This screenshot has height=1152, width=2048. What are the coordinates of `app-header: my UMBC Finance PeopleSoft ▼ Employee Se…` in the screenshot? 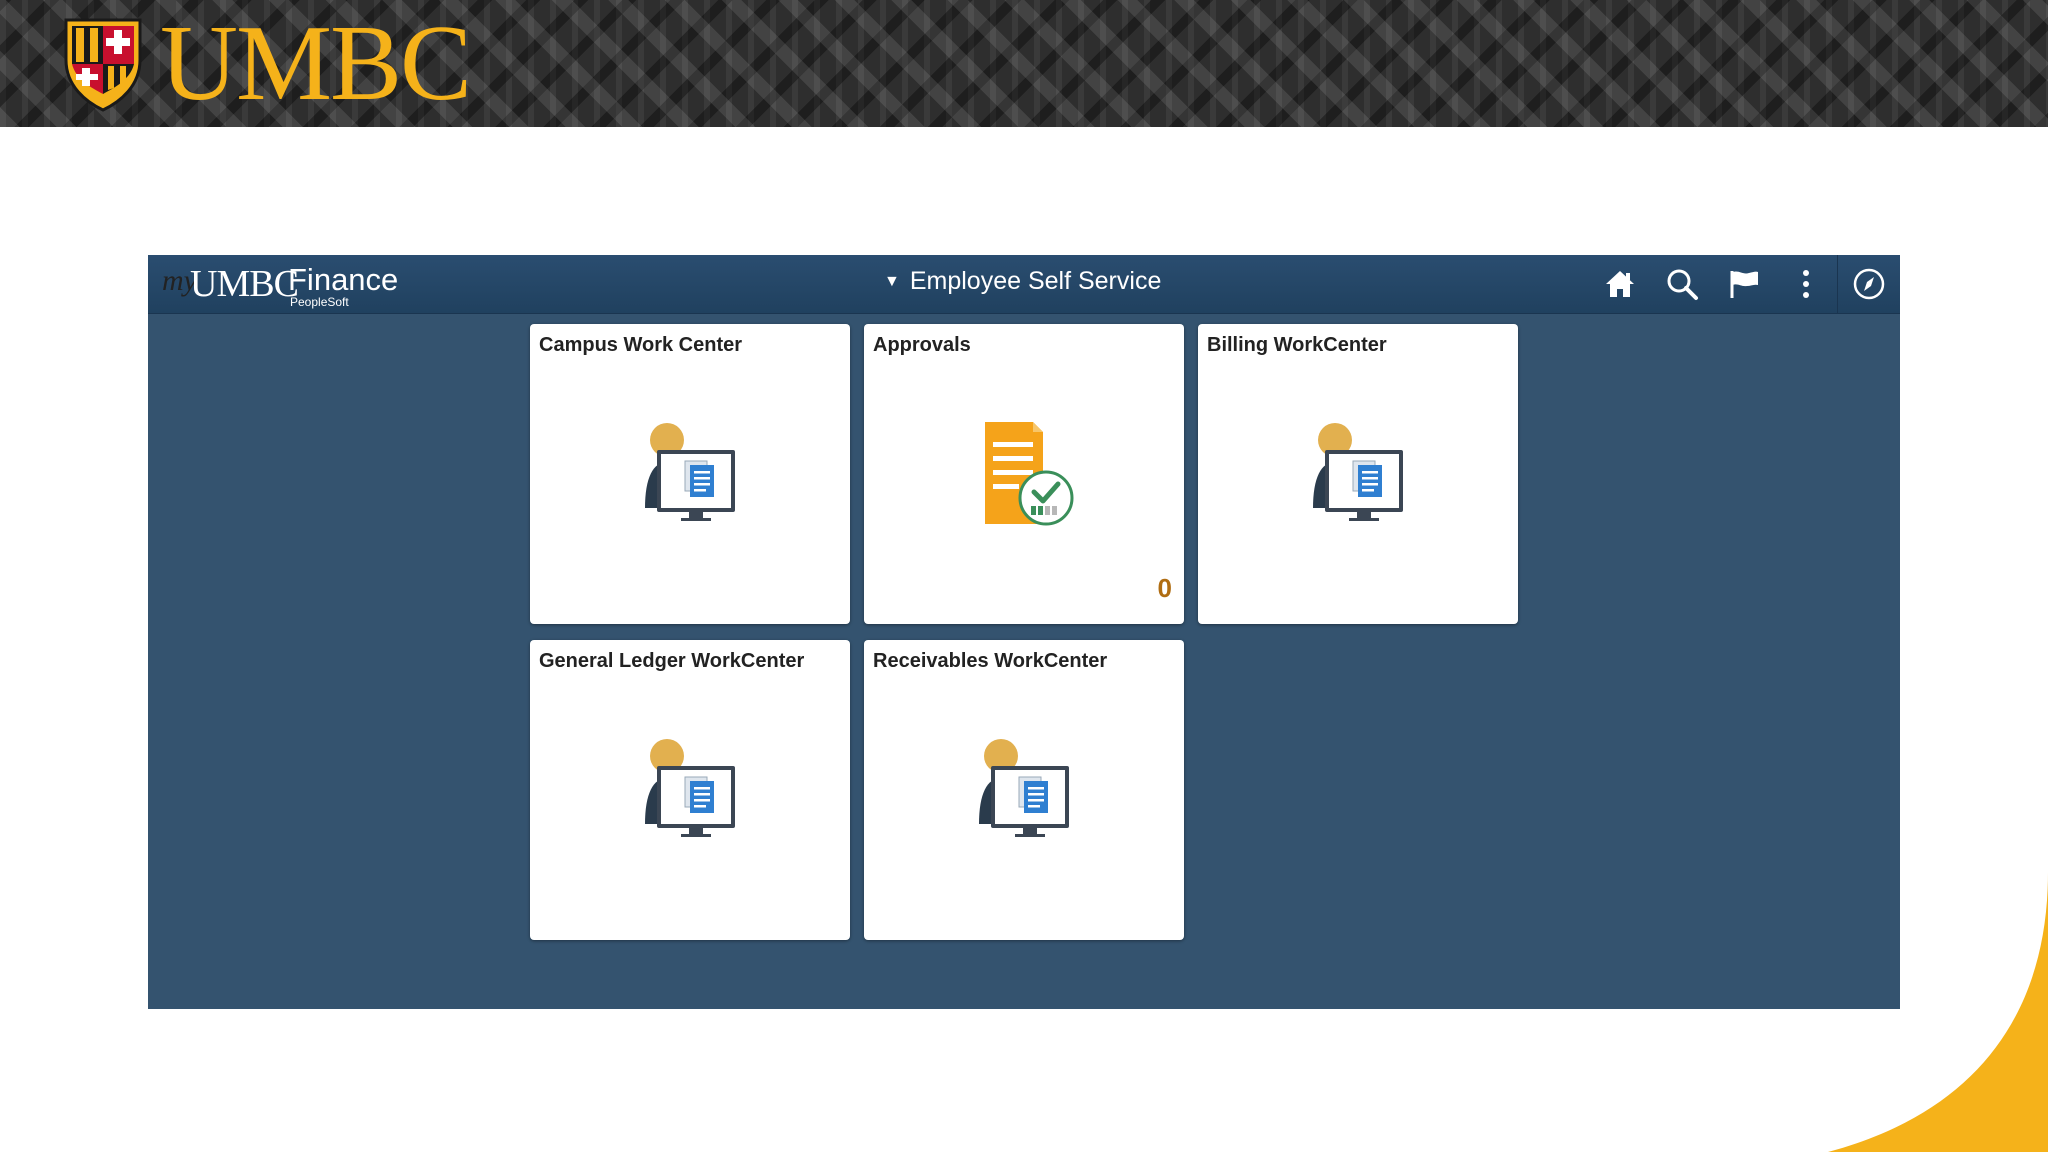 It's located at (1024, 284).